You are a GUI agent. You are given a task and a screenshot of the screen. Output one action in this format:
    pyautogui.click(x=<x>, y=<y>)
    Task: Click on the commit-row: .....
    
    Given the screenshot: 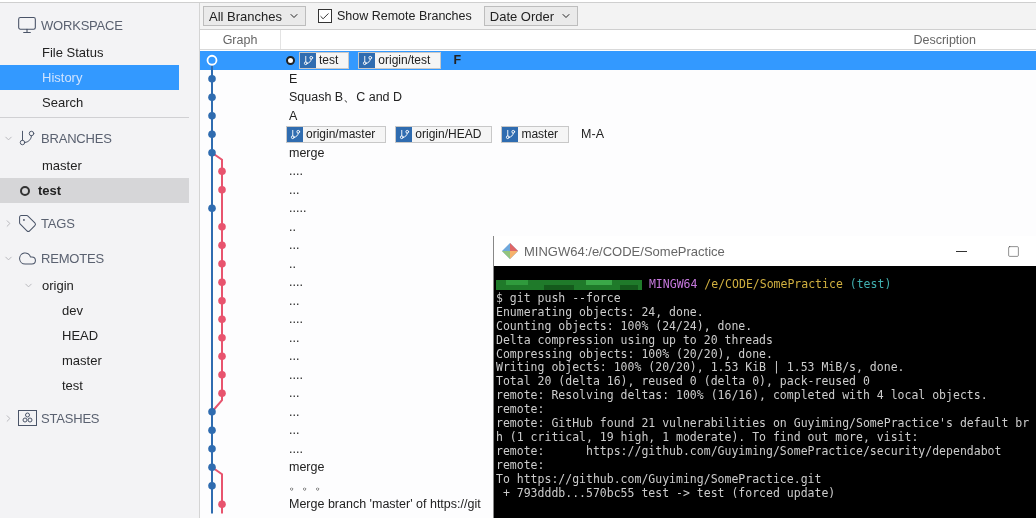 What is the action you would take?
    pyautogui.click(x=618, y=208)
    